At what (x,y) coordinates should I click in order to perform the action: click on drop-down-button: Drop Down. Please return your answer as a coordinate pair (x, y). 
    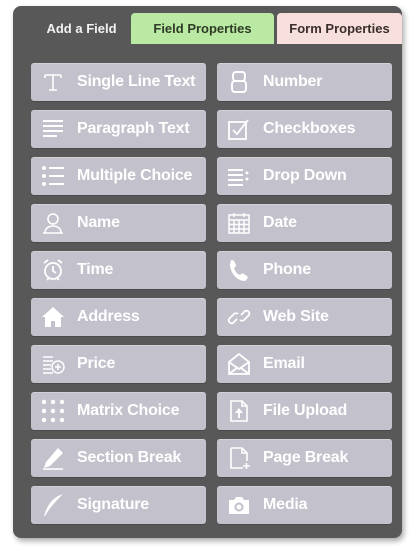
    Looking at the image, I should click on (304, 176).